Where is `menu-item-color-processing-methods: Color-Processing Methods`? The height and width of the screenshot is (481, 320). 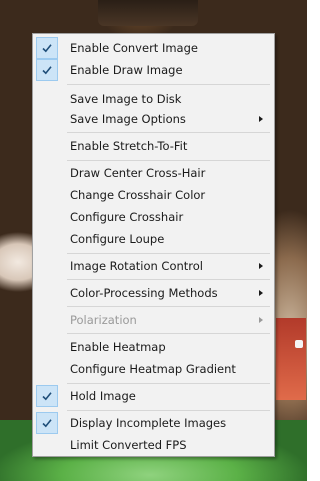 menu-item-color-processing-methods: Color-Processing Methods is located at coordinates (153, 293).